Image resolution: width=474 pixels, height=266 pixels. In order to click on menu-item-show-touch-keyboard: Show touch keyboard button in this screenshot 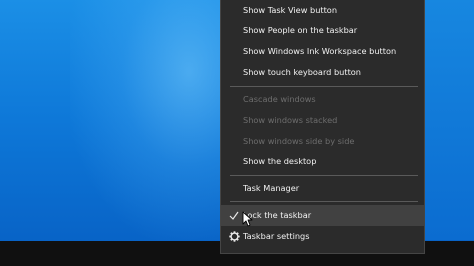, I will do `click(322, 72)`.